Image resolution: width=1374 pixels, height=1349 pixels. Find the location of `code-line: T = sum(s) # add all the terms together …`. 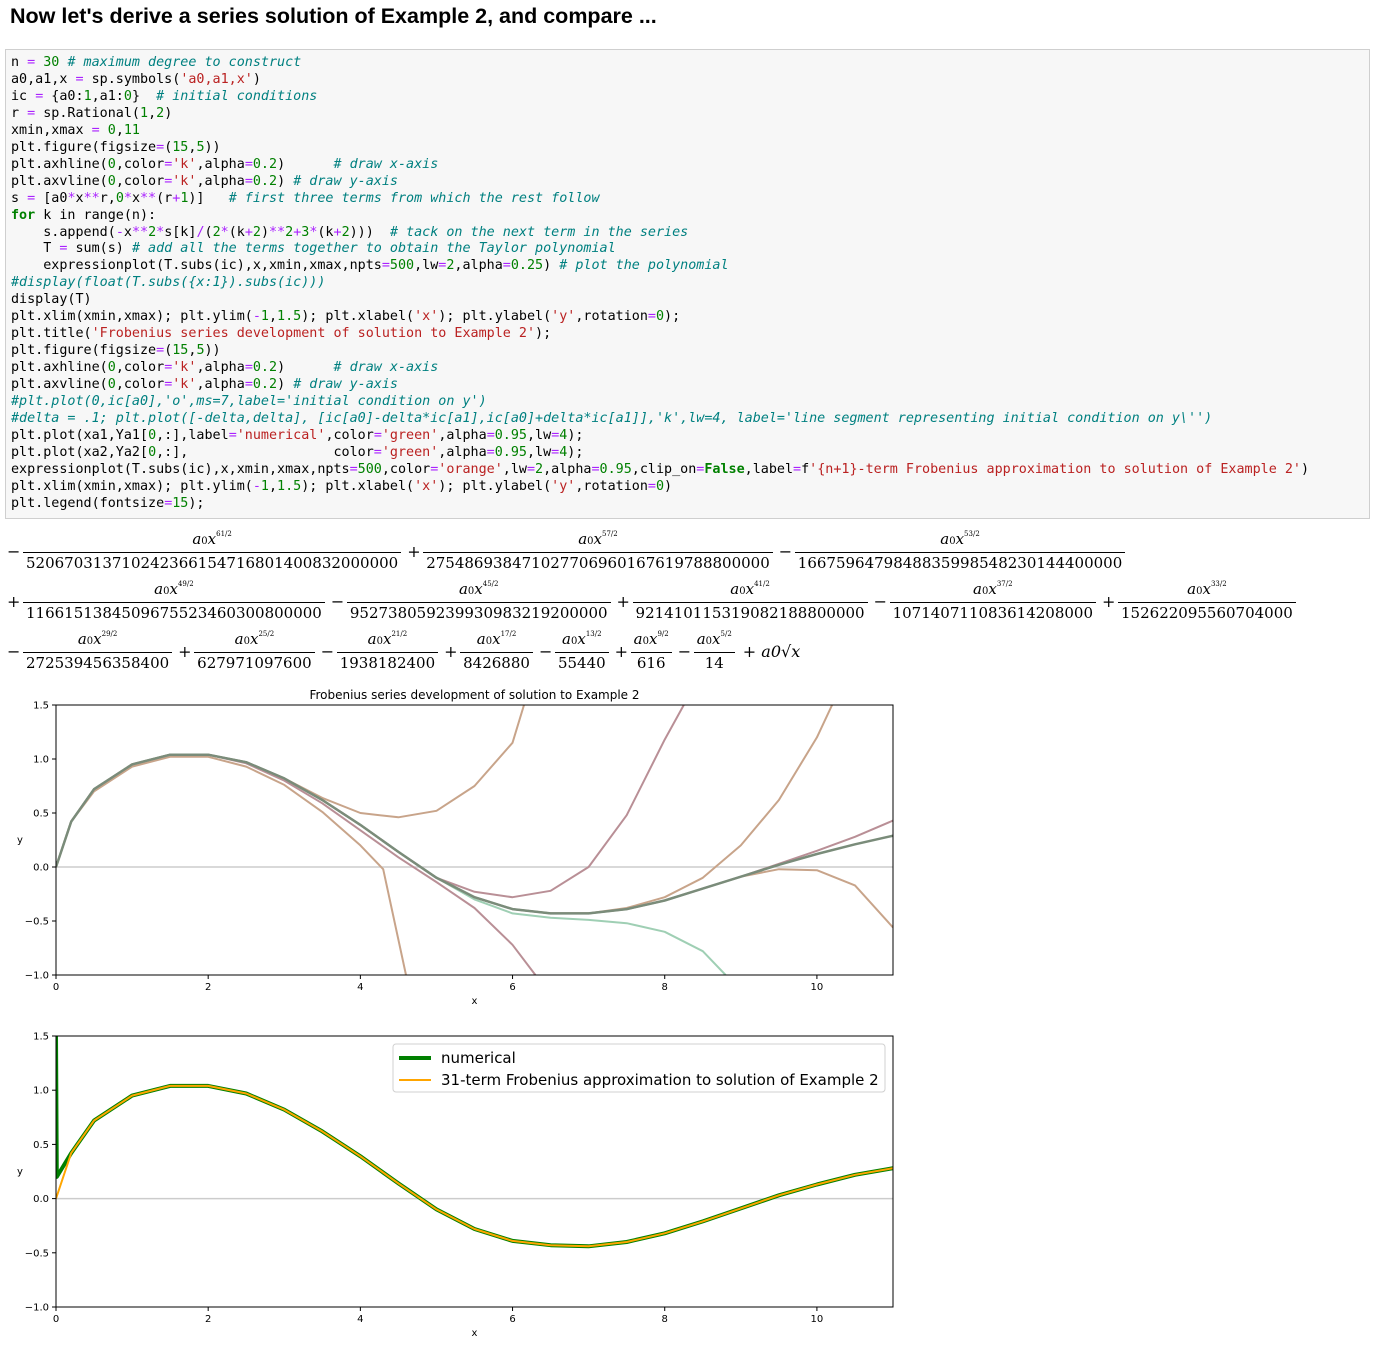

code-line: T = sum(s) # add all the terms together … is located at coordinates (313, 248).